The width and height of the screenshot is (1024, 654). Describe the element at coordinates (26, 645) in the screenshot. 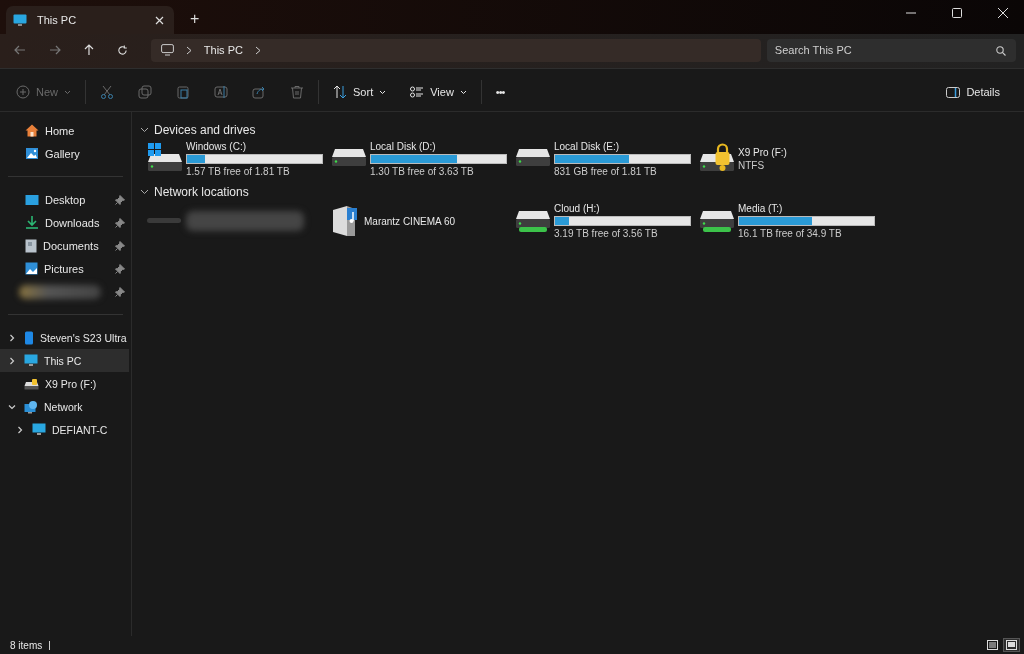

I see `item-count: 8 items` at that location.